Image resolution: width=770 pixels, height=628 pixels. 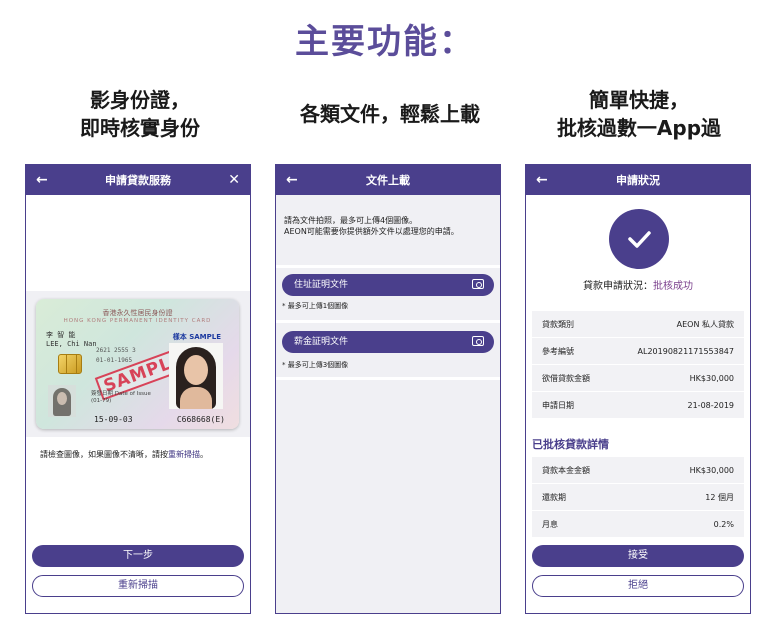 I want to click on table-row: 月息 0.2%, so click(x=638, y=524).